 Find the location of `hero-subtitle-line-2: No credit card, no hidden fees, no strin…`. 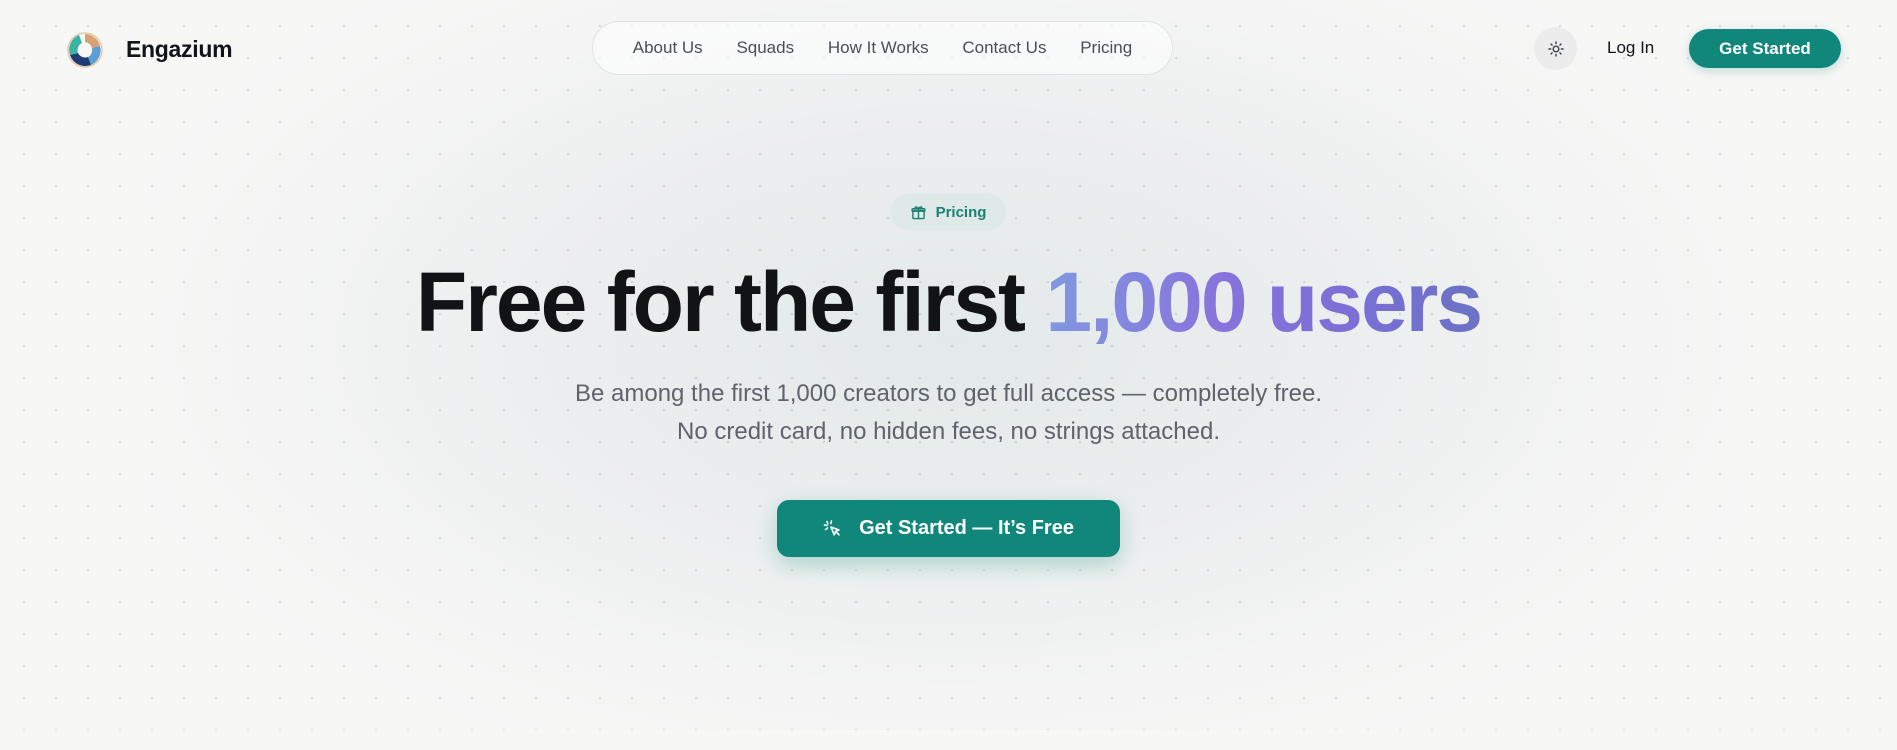

hero-subtitle-line-2: No credit card, no hidden fees, no strin… is located at coordinates (948, 431).